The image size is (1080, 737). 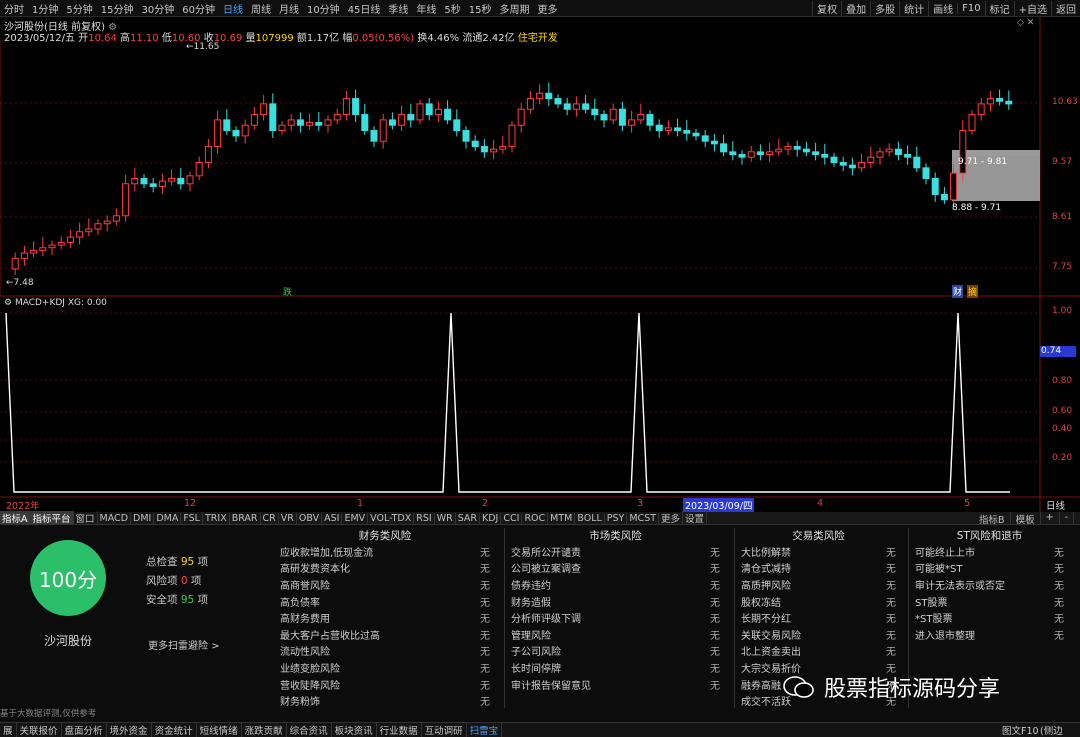 I want to click on bottom-tab: 涨跌贡献, so click(x=264, y=730).